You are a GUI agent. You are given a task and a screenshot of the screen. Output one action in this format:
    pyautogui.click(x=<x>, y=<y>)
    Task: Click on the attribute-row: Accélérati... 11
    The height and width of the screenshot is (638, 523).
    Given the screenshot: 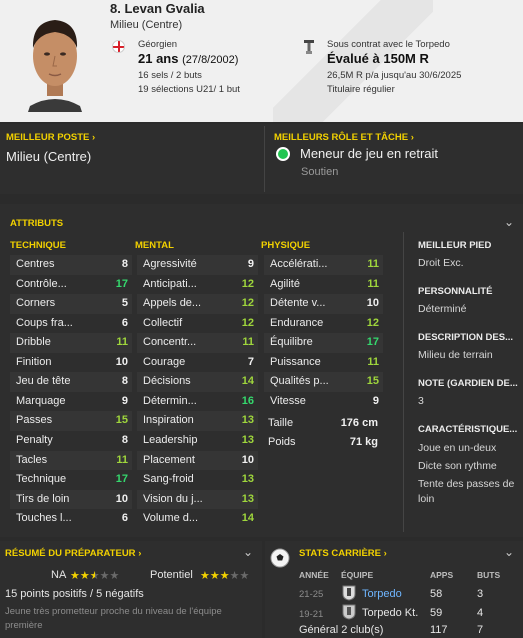 What is the action you would take?
    pyautogui.click(x=323, y=265)
    